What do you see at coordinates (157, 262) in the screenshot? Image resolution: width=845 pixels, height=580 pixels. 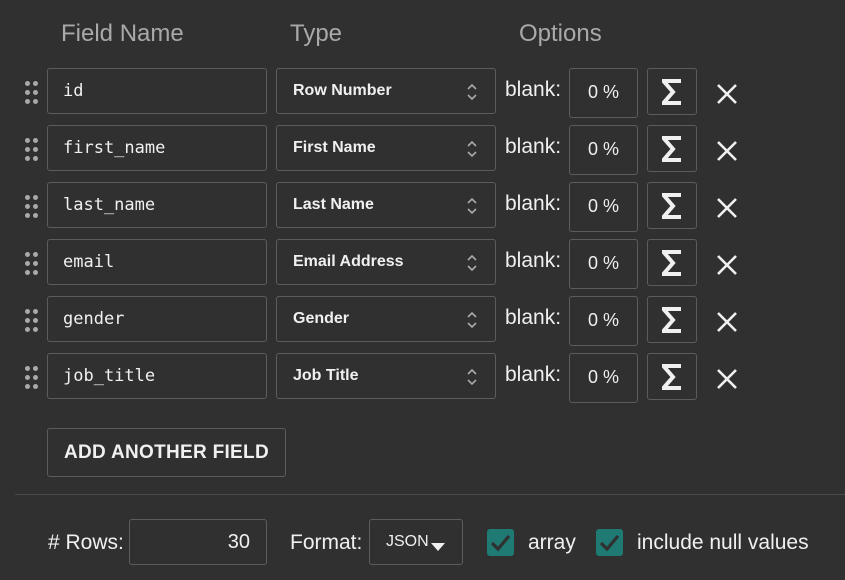 I see `field-name-input: email` at bounding box center [157, 262].